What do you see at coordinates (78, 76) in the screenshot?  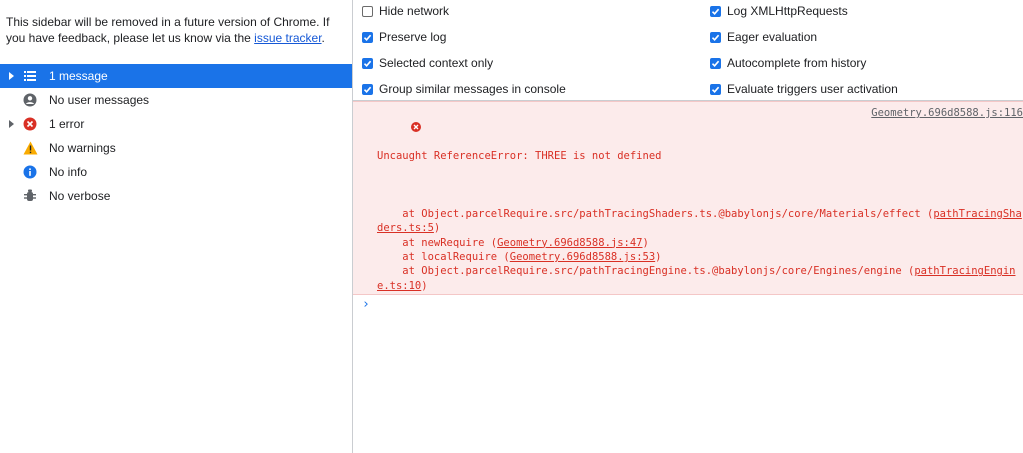 I see `sidebar-item-label: 1 message` at bounding box center [78, 76].